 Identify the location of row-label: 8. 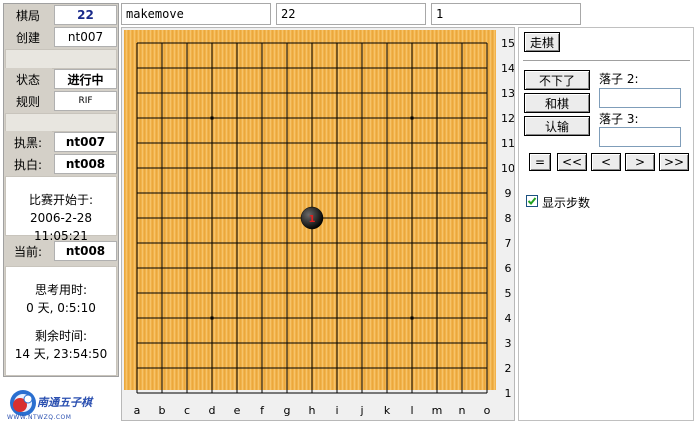
(508, 218).